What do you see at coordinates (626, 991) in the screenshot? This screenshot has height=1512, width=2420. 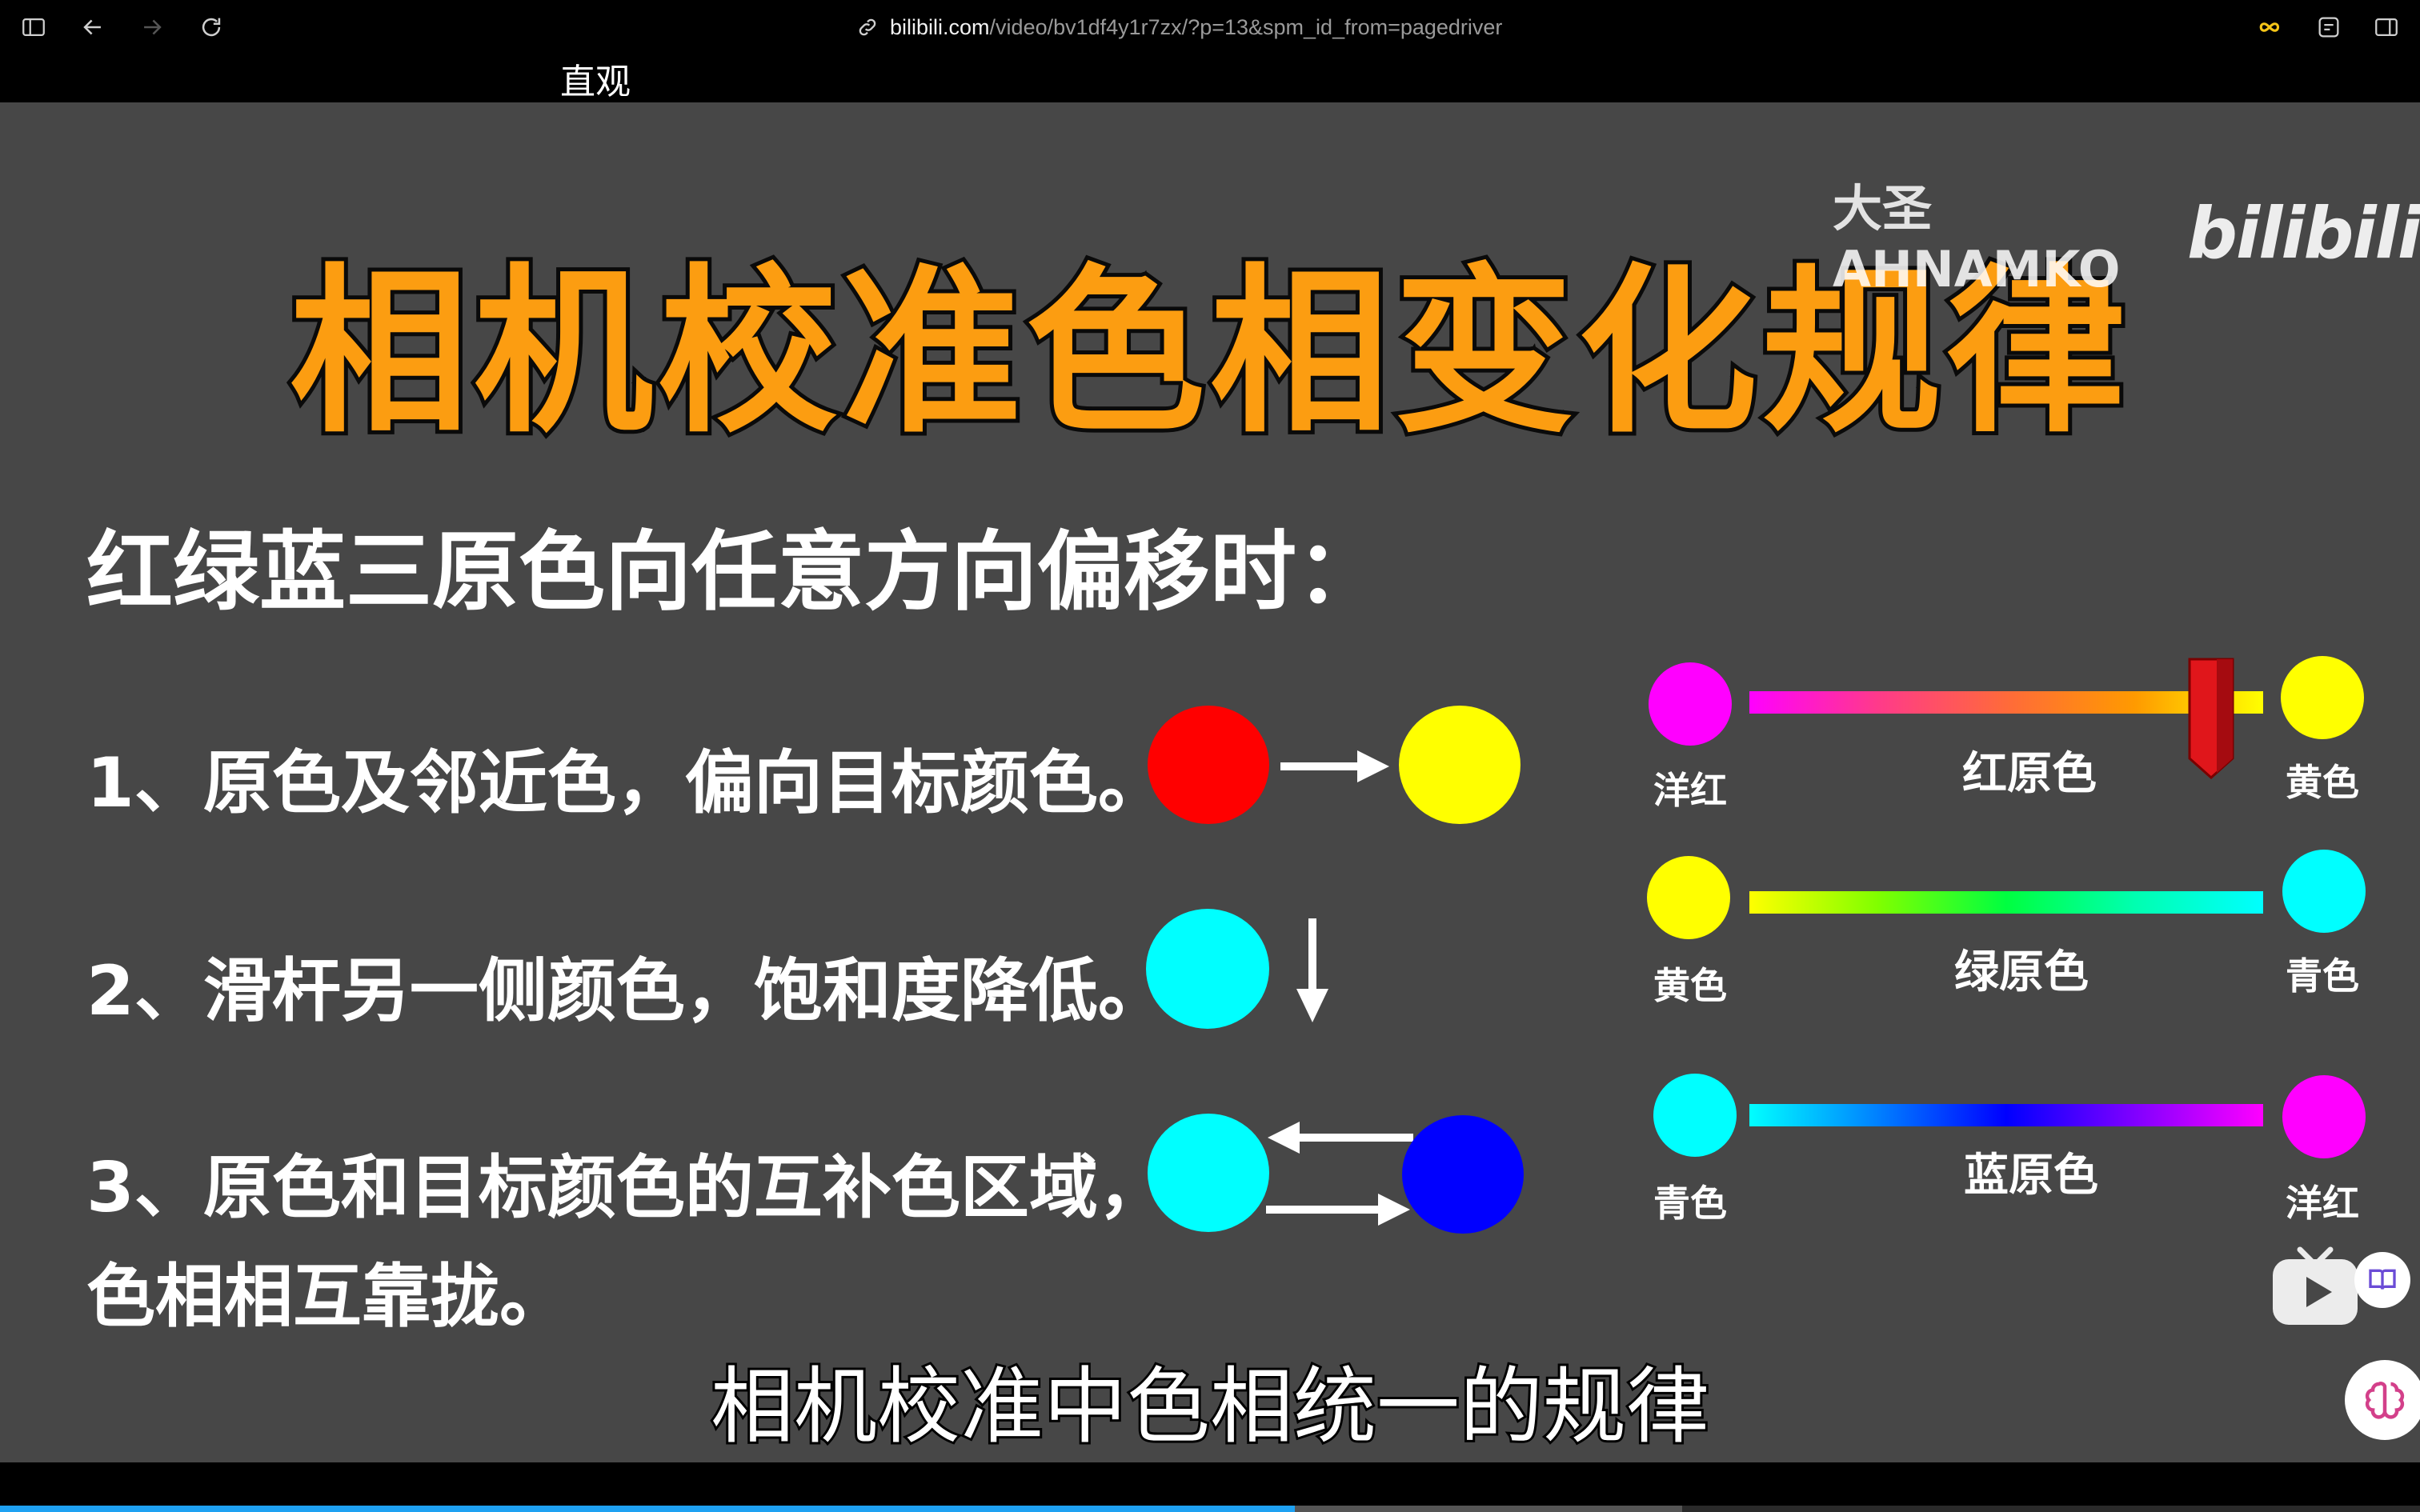 I see `rule-2-text: 2、滑杆另一侧颜色，饱和度降低。` at bounding box center [626, 991].